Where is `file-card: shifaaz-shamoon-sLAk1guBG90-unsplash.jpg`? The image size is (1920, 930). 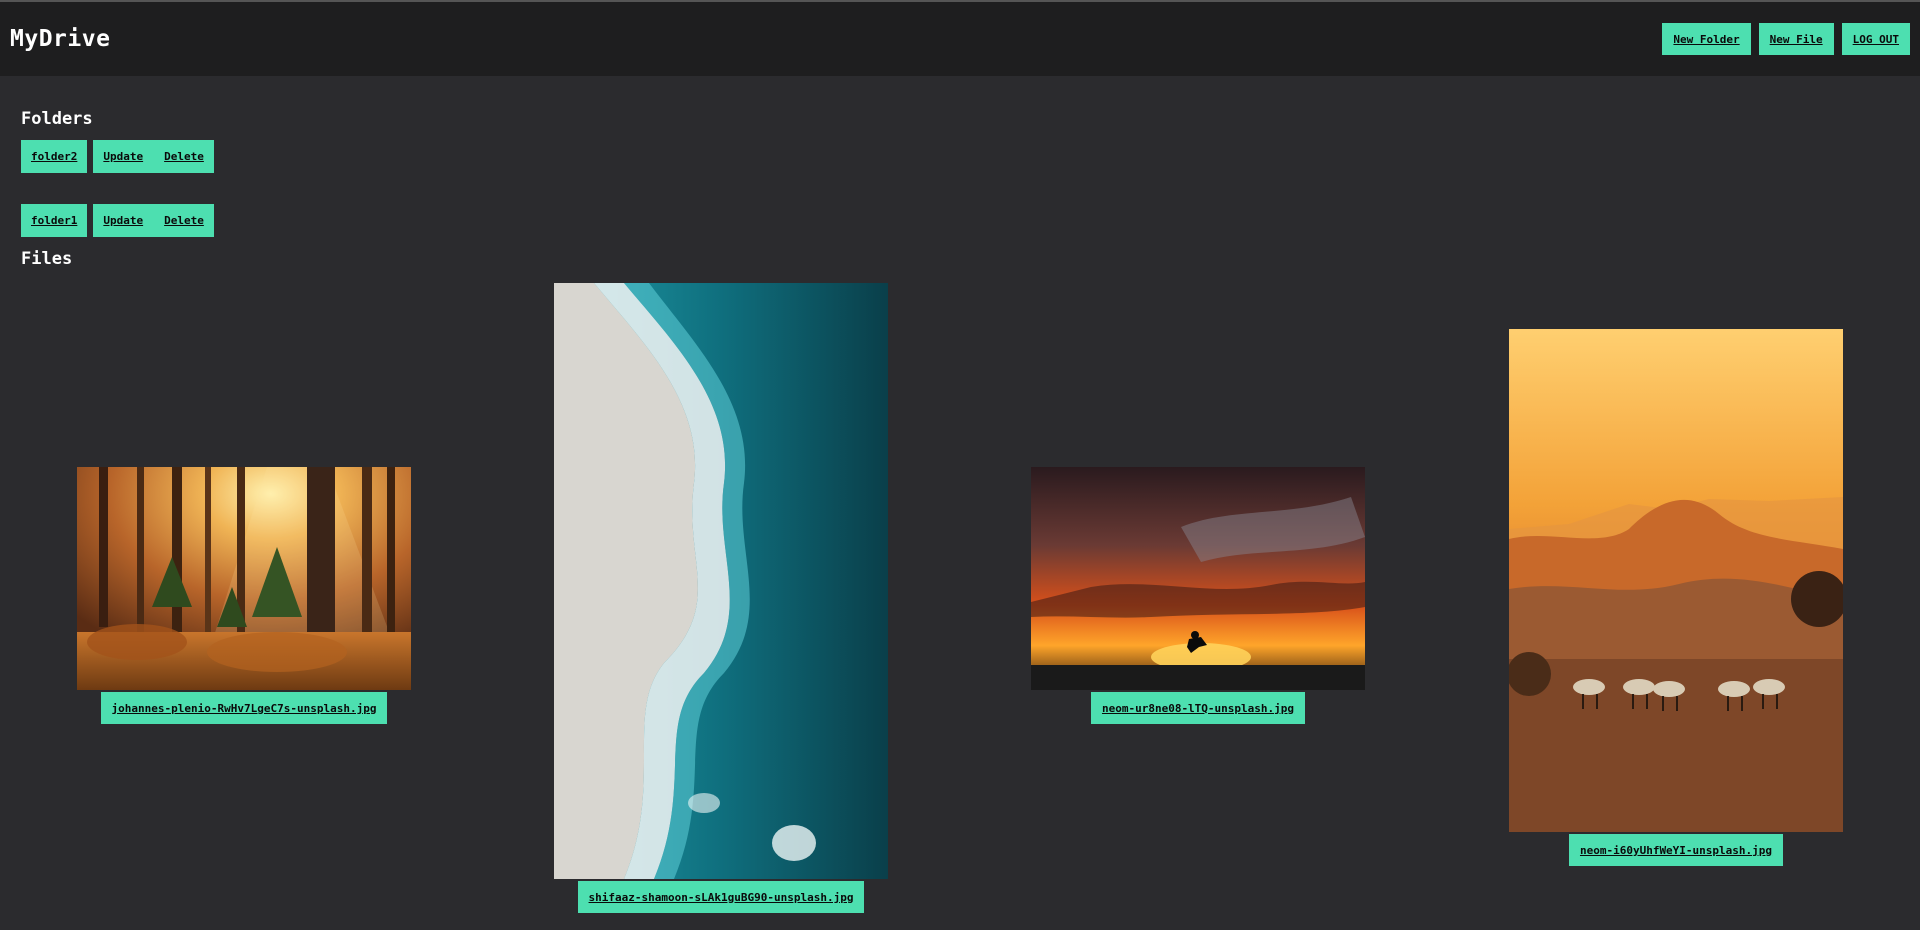 file-card: shifaaz-shamoon-sLAk1guBG90-unsplash.jpg is located at coordinates (721, 598).